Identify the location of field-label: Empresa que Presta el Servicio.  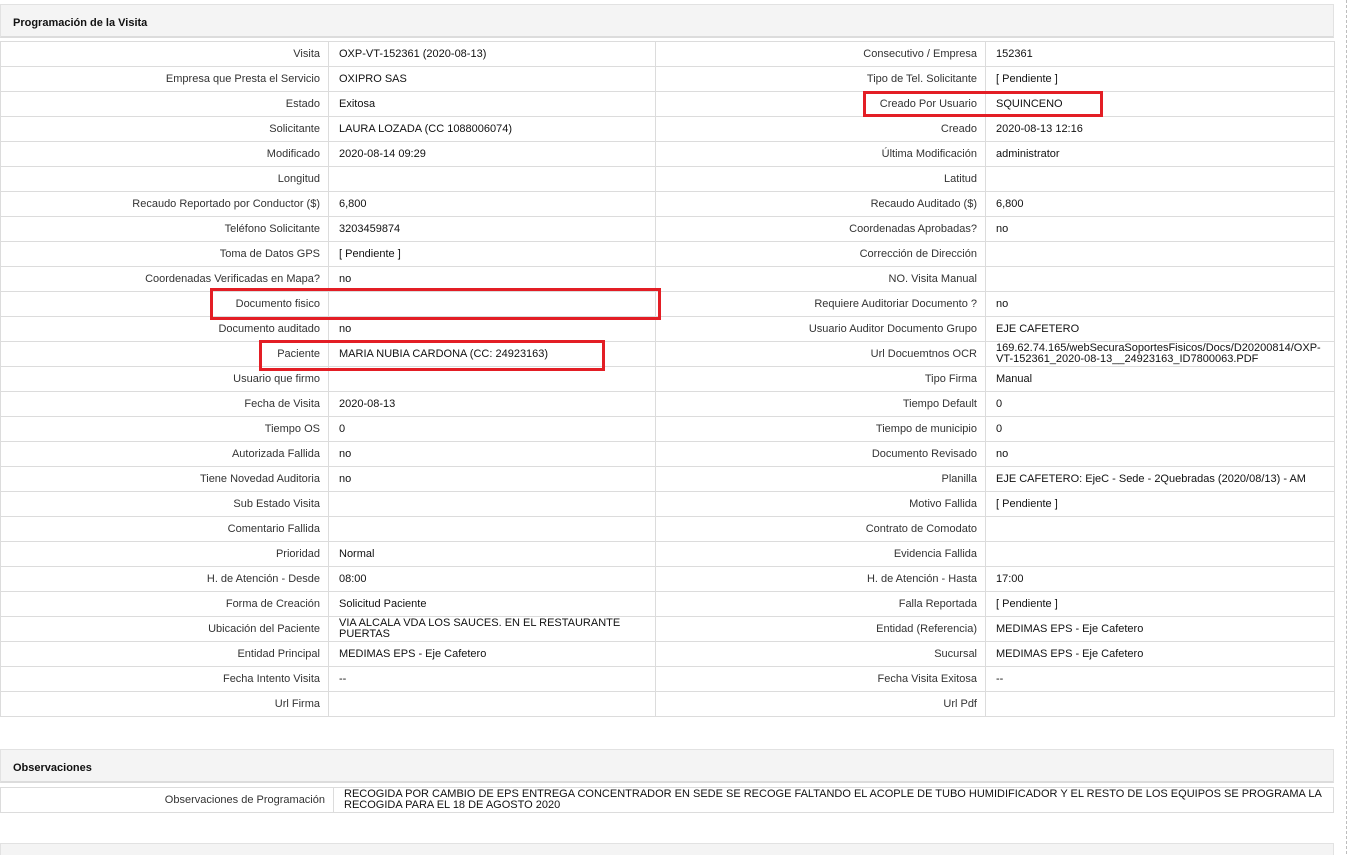
(164, 79).